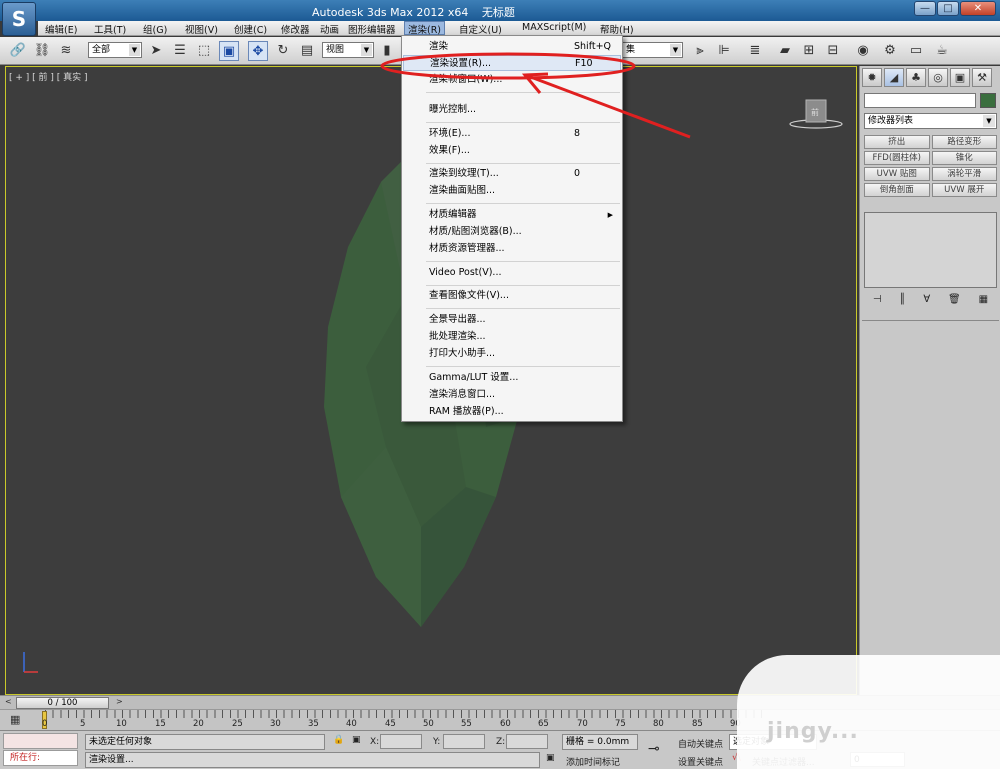 This screenshot has height=769, width=1000. What do you see at coordinates (115, 50) in the screenshot?
I see `selection-filter-dropdown: 全部 ▼` at bounding box center [115, 50].